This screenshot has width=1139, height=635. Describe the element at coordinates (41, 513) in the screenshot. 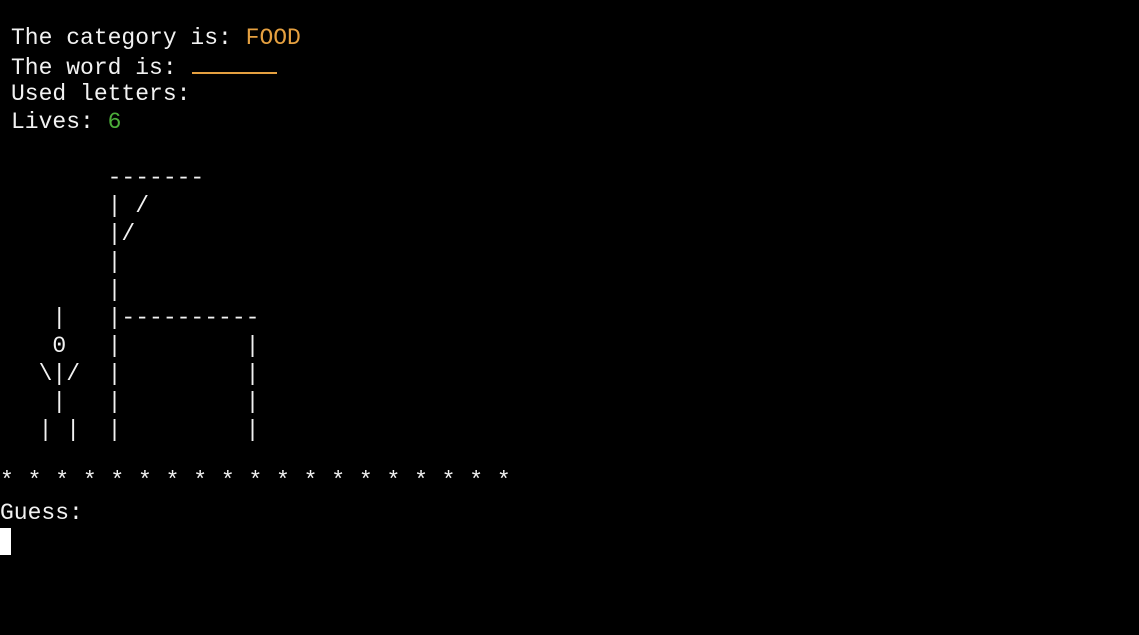

I see `guess-prompt: Guess:` at that location.